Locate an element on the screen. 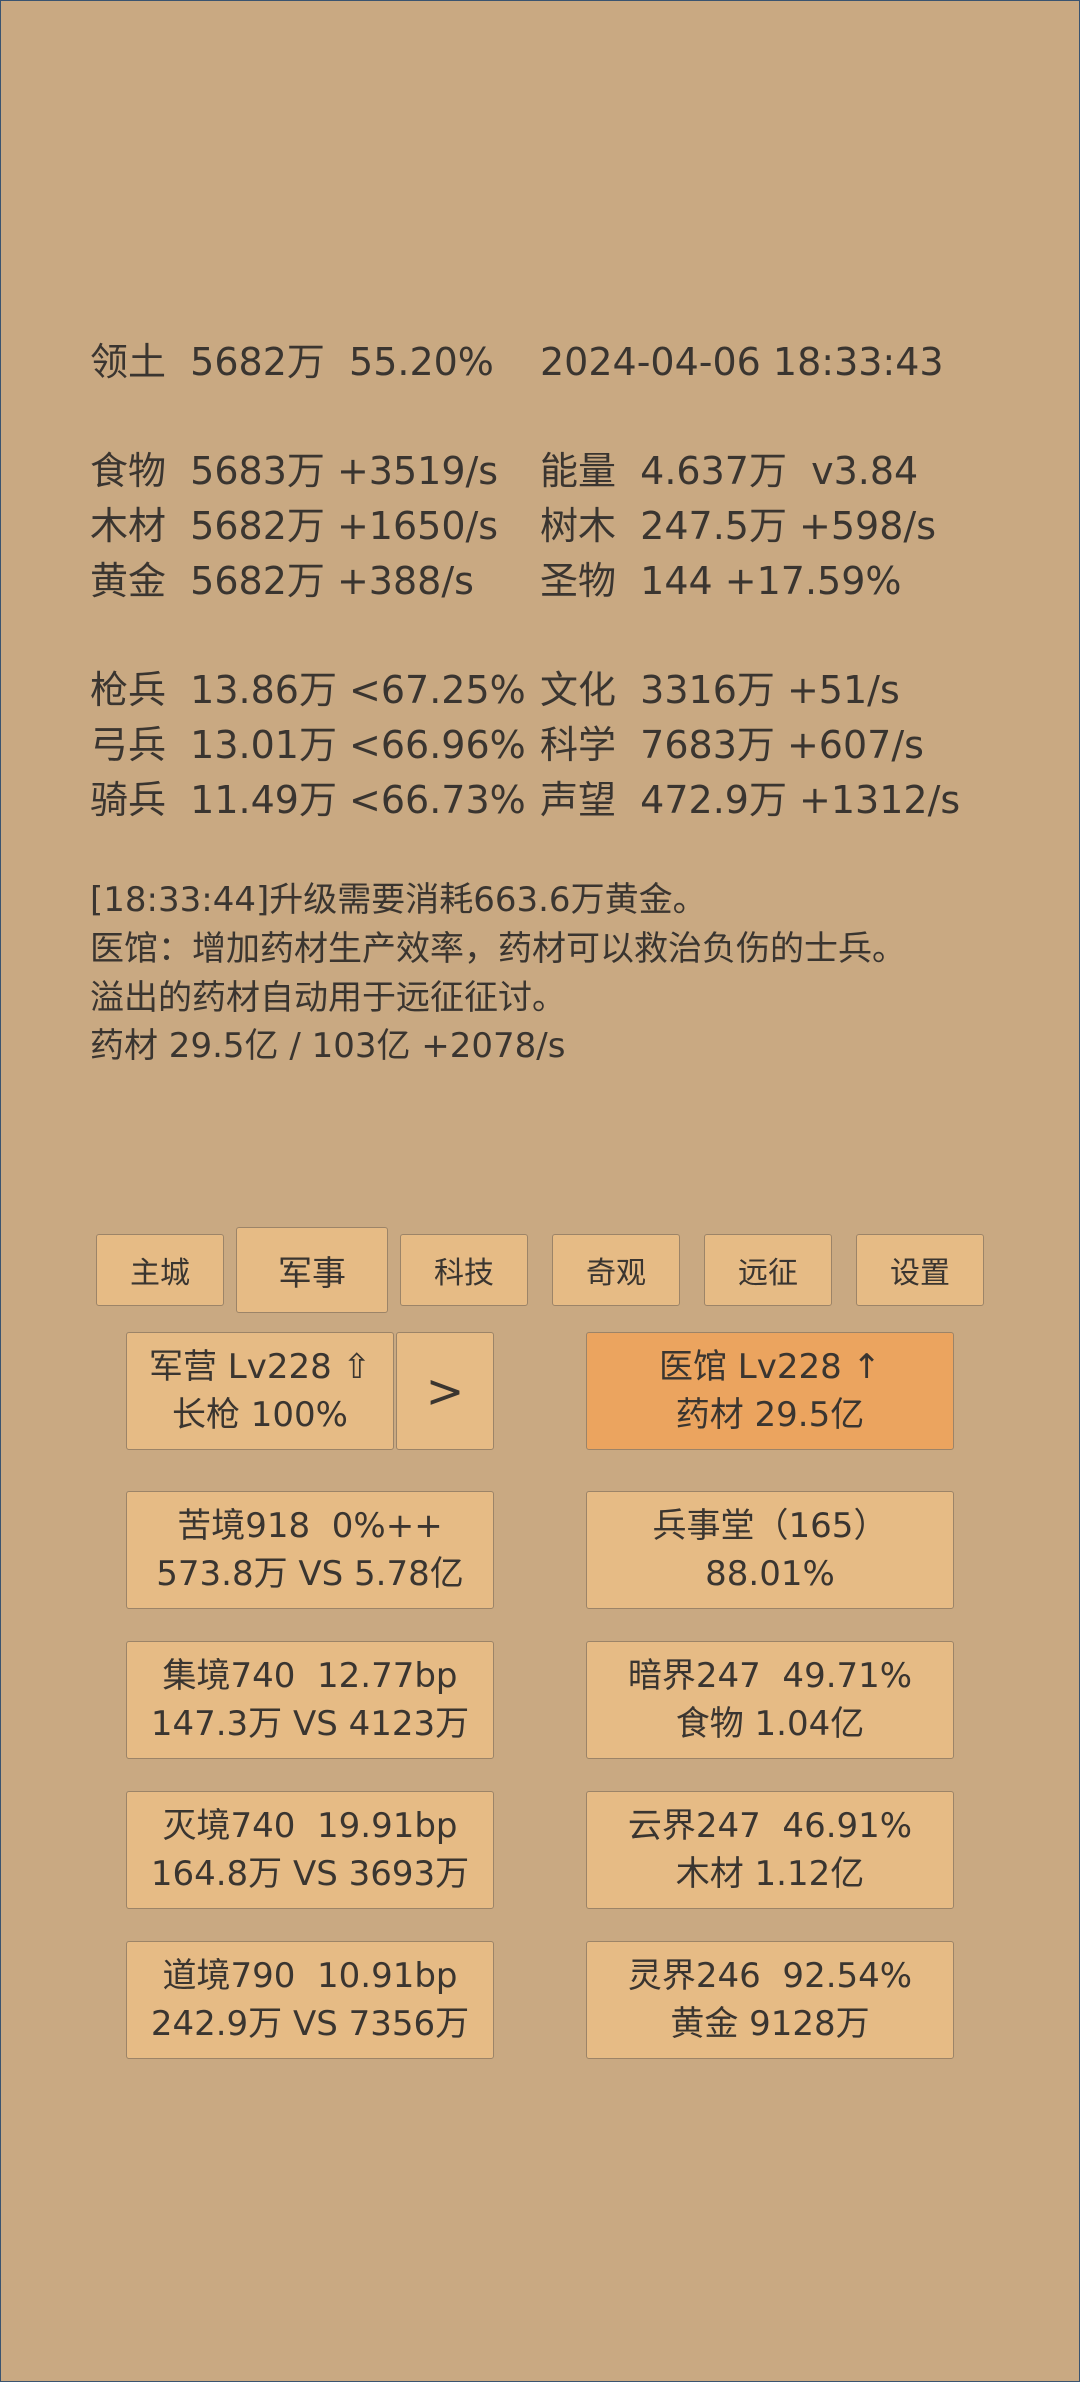  chevron-right-icon: > is located at coordinates (445, 1391).